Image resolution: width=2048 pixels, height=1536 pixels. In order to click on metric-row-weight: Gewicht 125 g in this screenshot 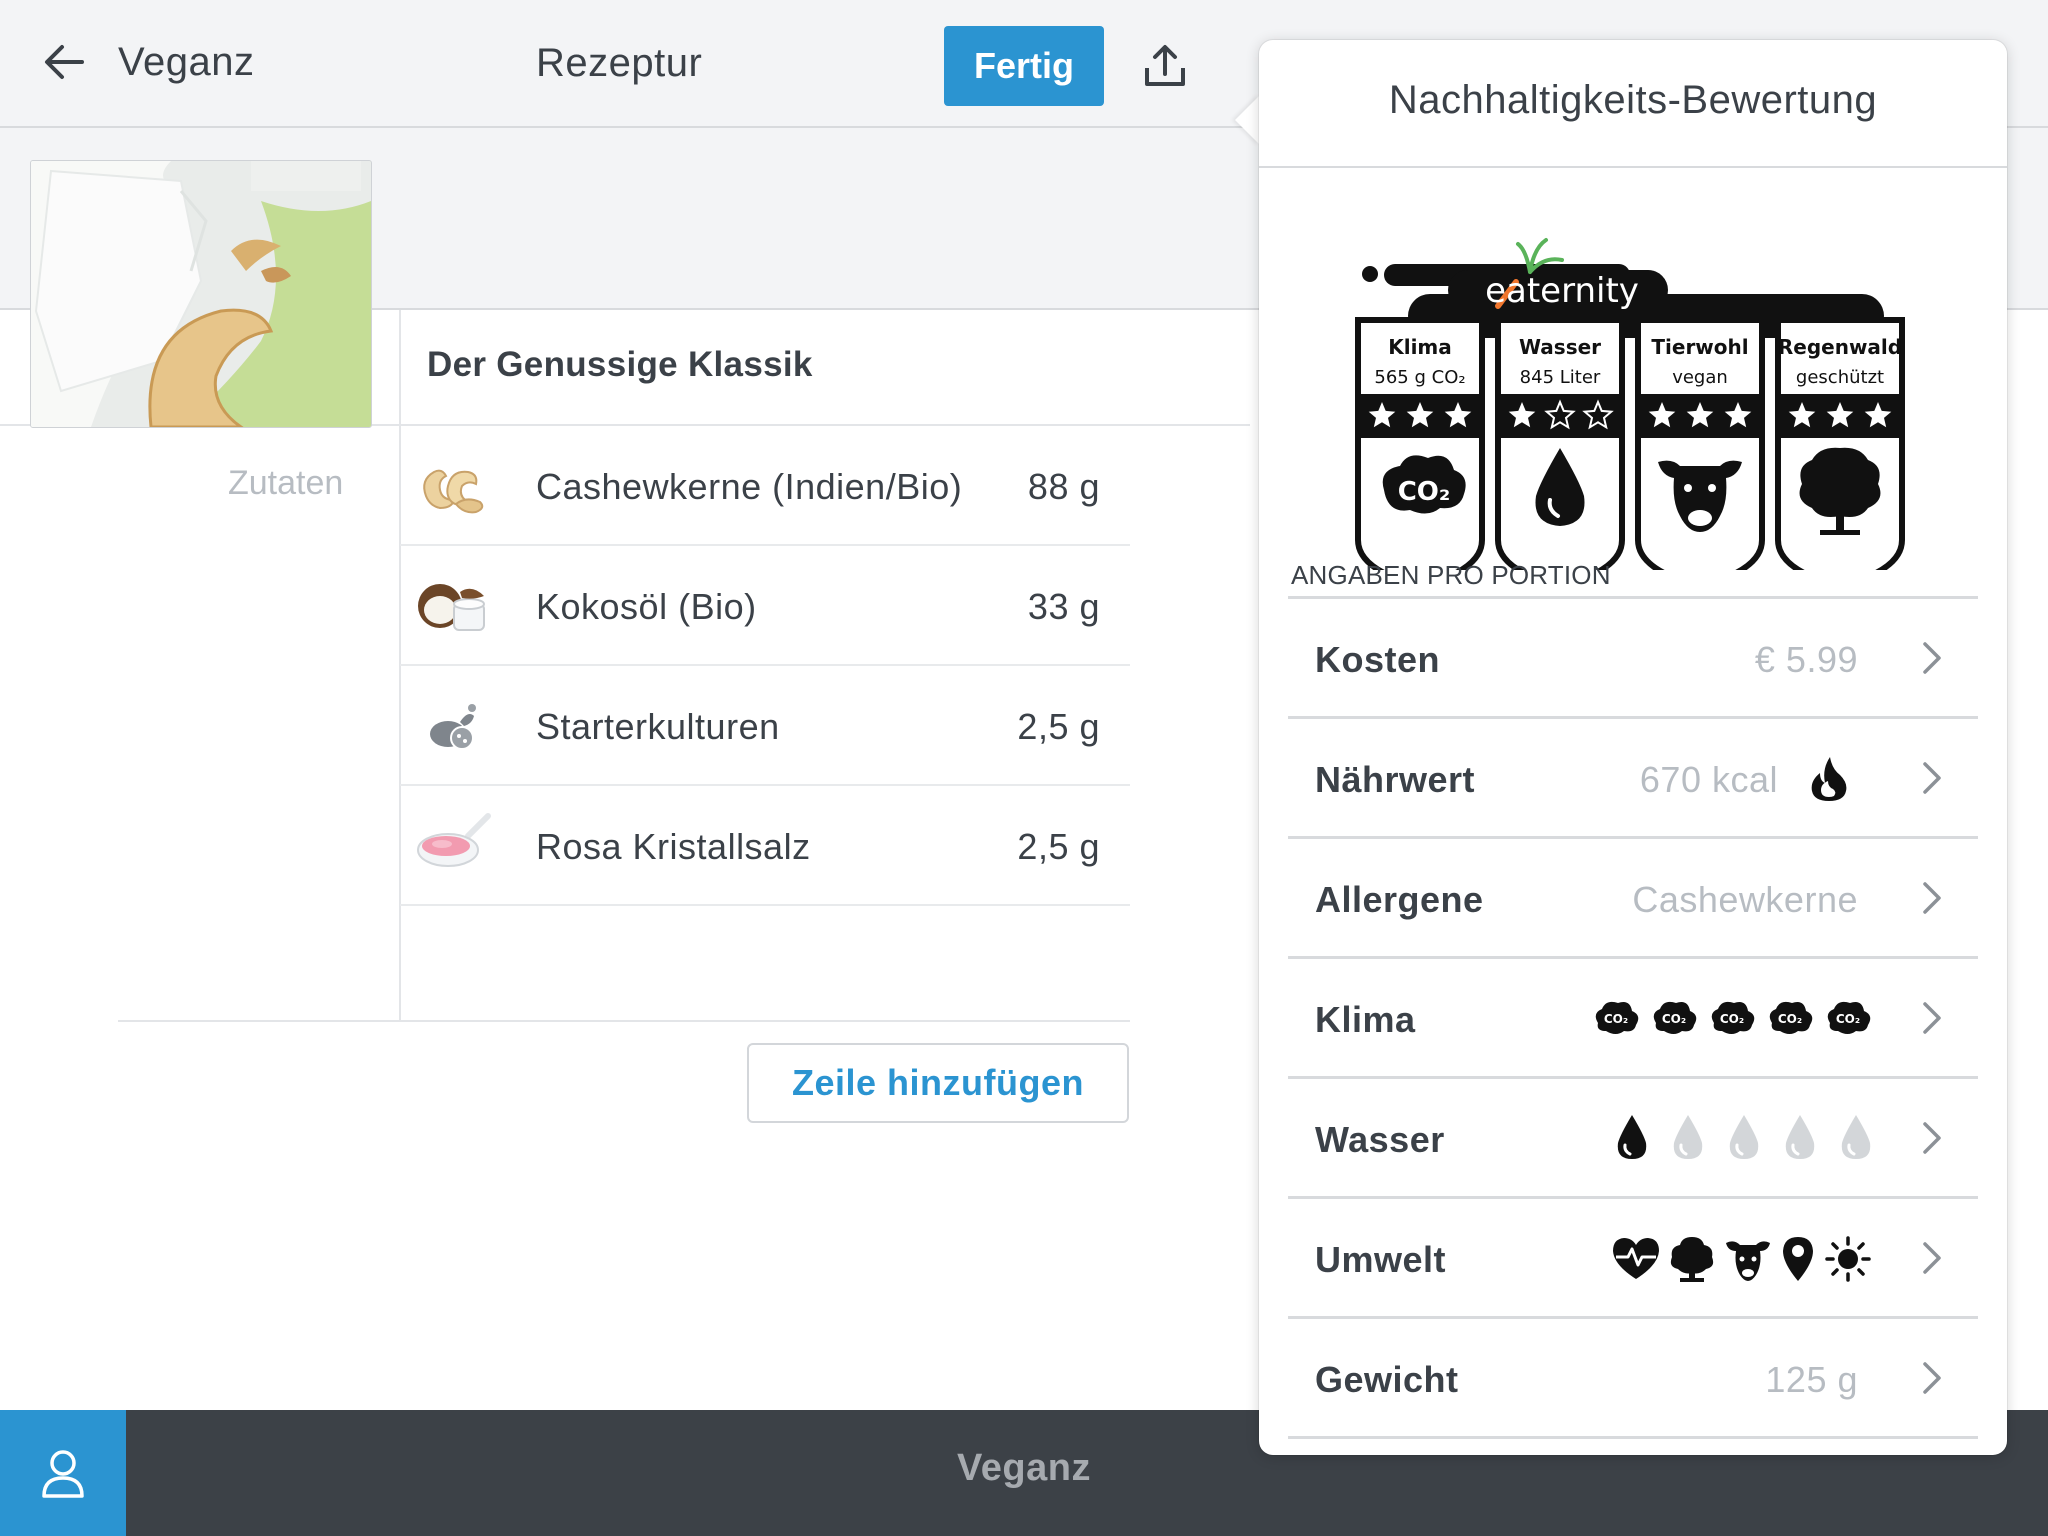, I will do `click(1633, 1379)`.